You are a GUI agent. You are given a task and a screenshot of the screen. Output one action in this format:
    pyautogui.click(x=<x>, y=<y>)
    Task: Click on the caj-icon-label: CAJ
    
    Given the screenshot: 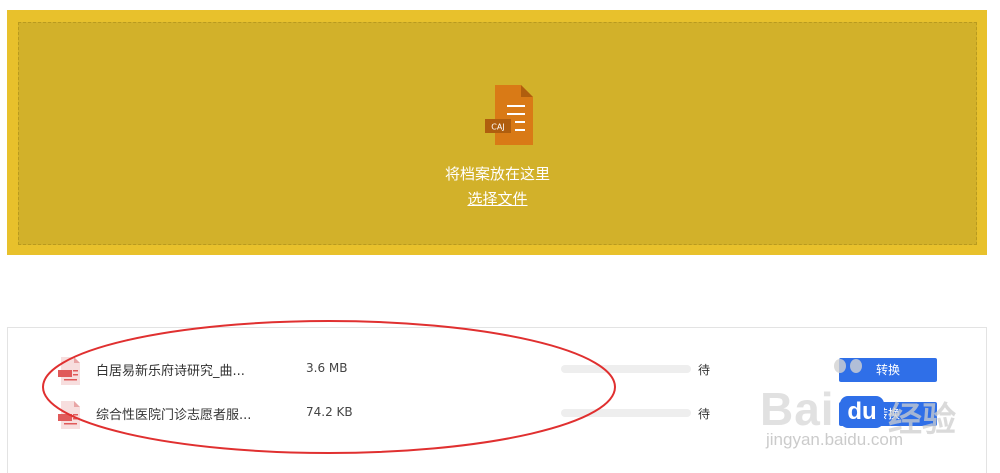 What is the action you would take?
    pyautogui.click(x=497, y=127)
    